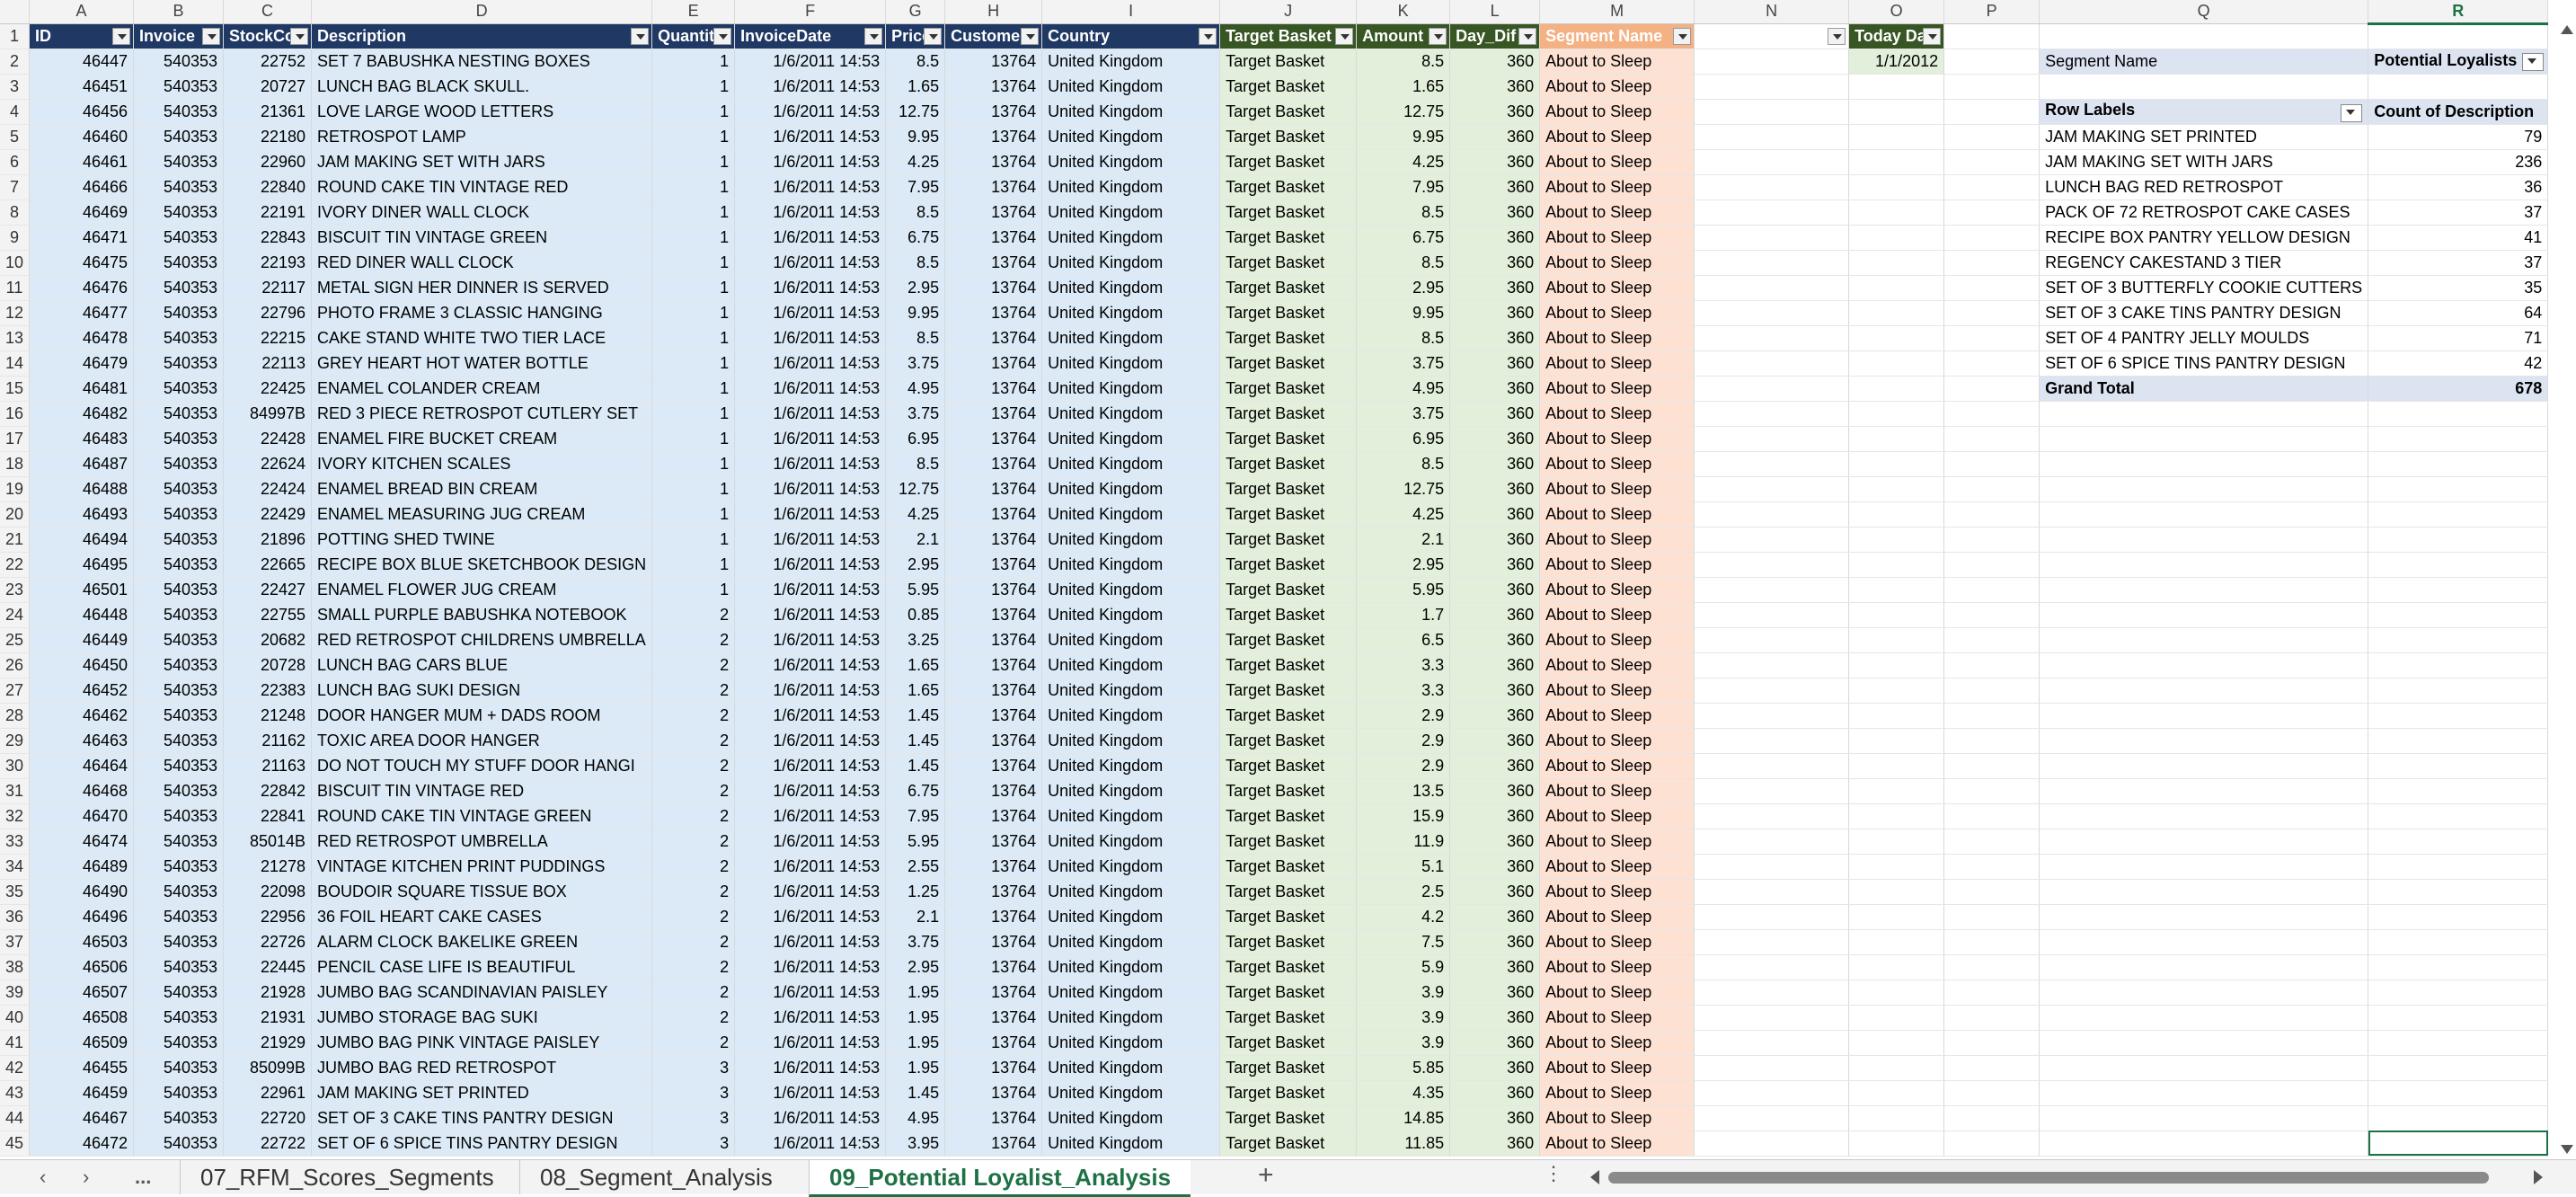  Describe the element at coordinates (43, 1177) in the screenshot. I see `sheet-nav-prev-icon: ‹` at that location.